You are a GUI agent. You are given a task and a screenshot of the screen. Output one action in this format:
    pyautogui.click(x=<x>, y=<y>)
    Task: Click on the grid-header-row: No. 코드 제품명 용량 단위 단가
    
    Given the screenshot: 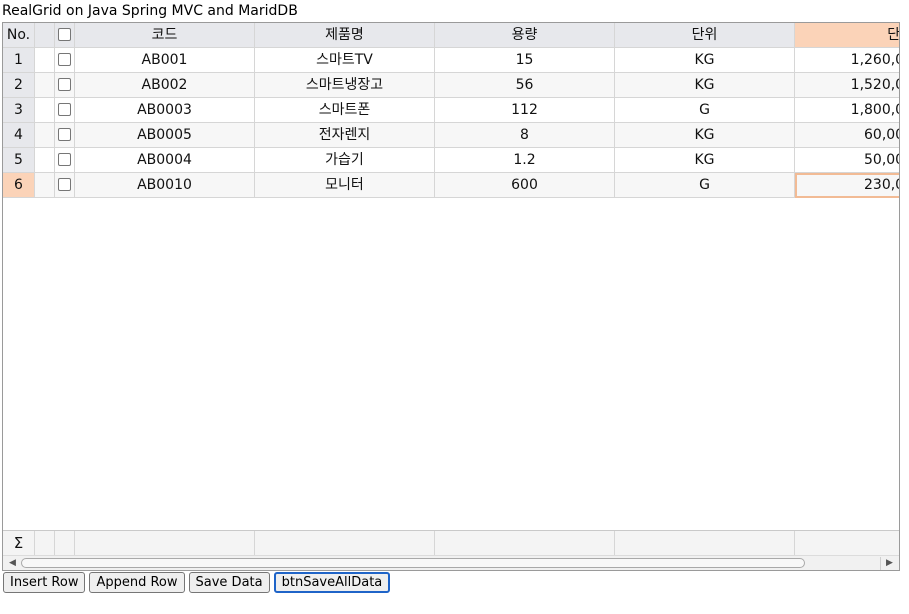 What is the action you would take?
    pyautogui.click(x=451, y=35)
    